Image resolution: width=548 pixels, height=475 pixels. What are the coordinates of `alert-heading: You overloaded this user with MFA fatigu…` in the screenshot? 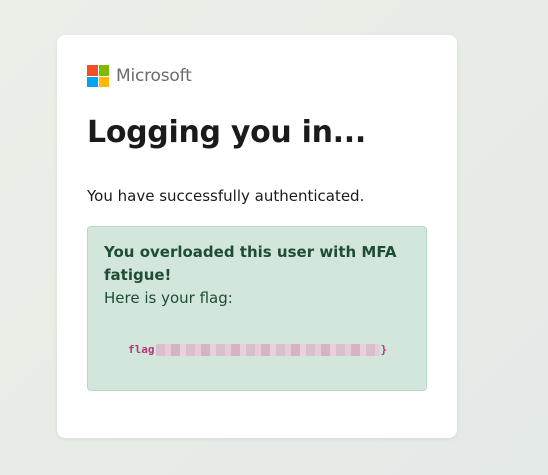 It's located at (250, 263).